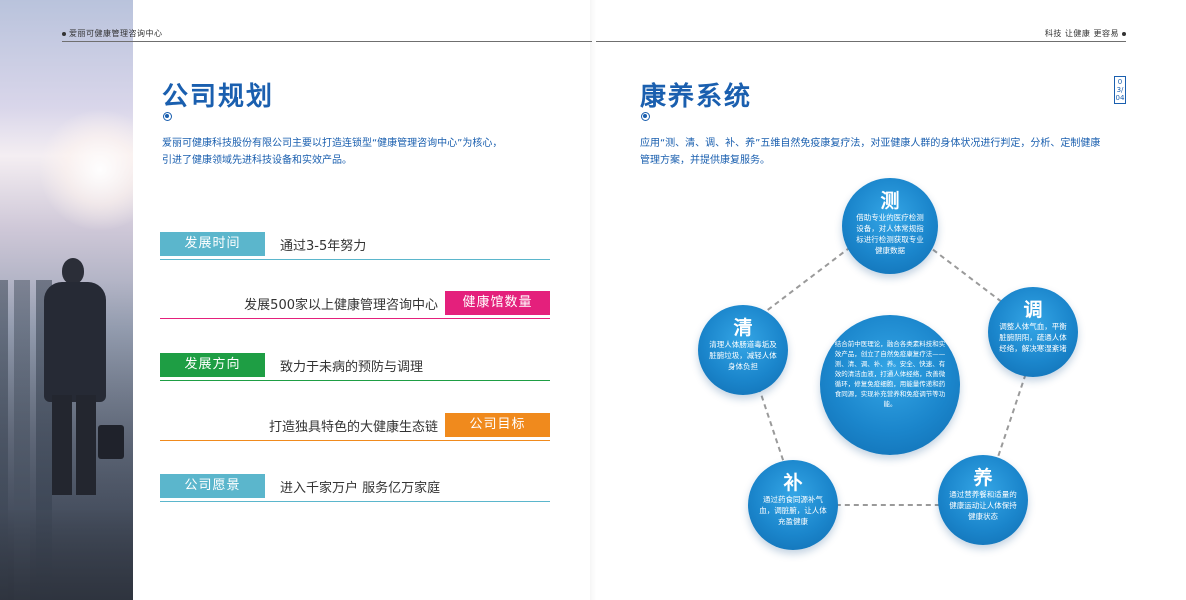  Describe the element at coordinates (497, 303) in the screenshot. I see `plan-tag: 健康馆数量` at that location.